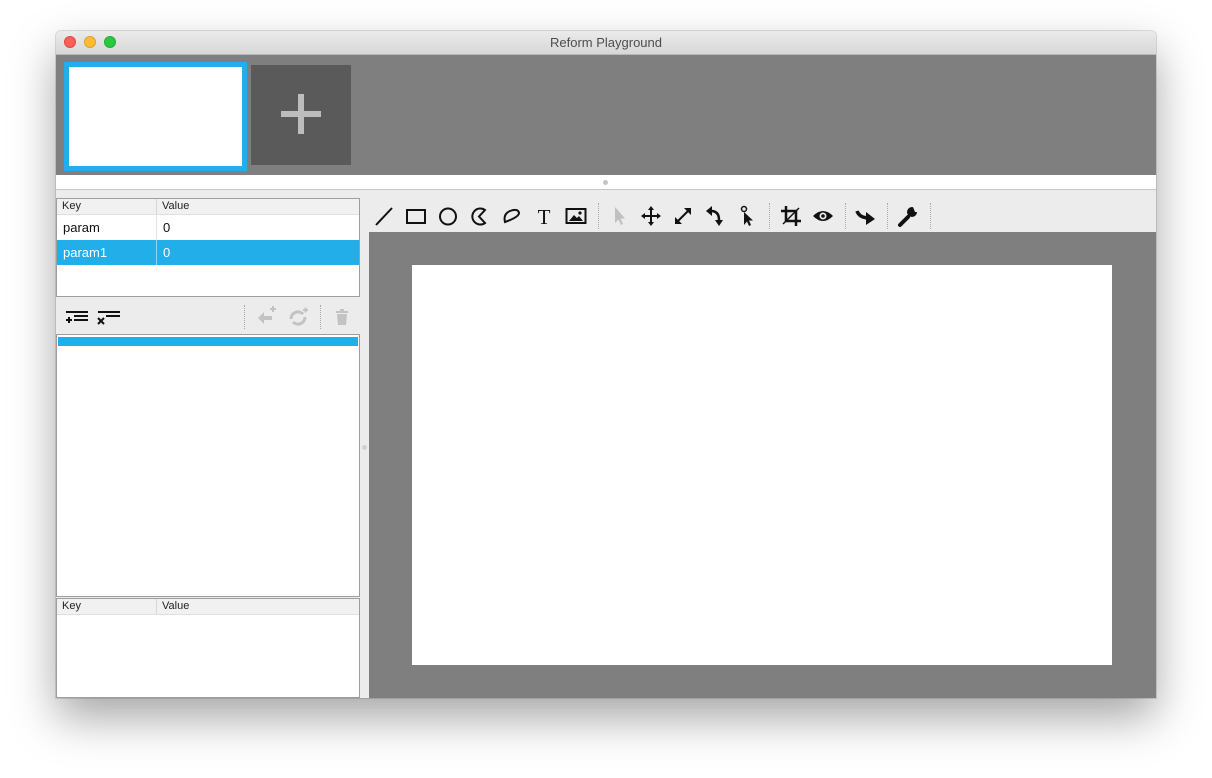 Image resolution: width=1212 pixels, height=778 pixels. What do you see at coordinates (107, 252) in the screenshot?
I see `param-key-cell: param1` at bounding box center [107, 252].